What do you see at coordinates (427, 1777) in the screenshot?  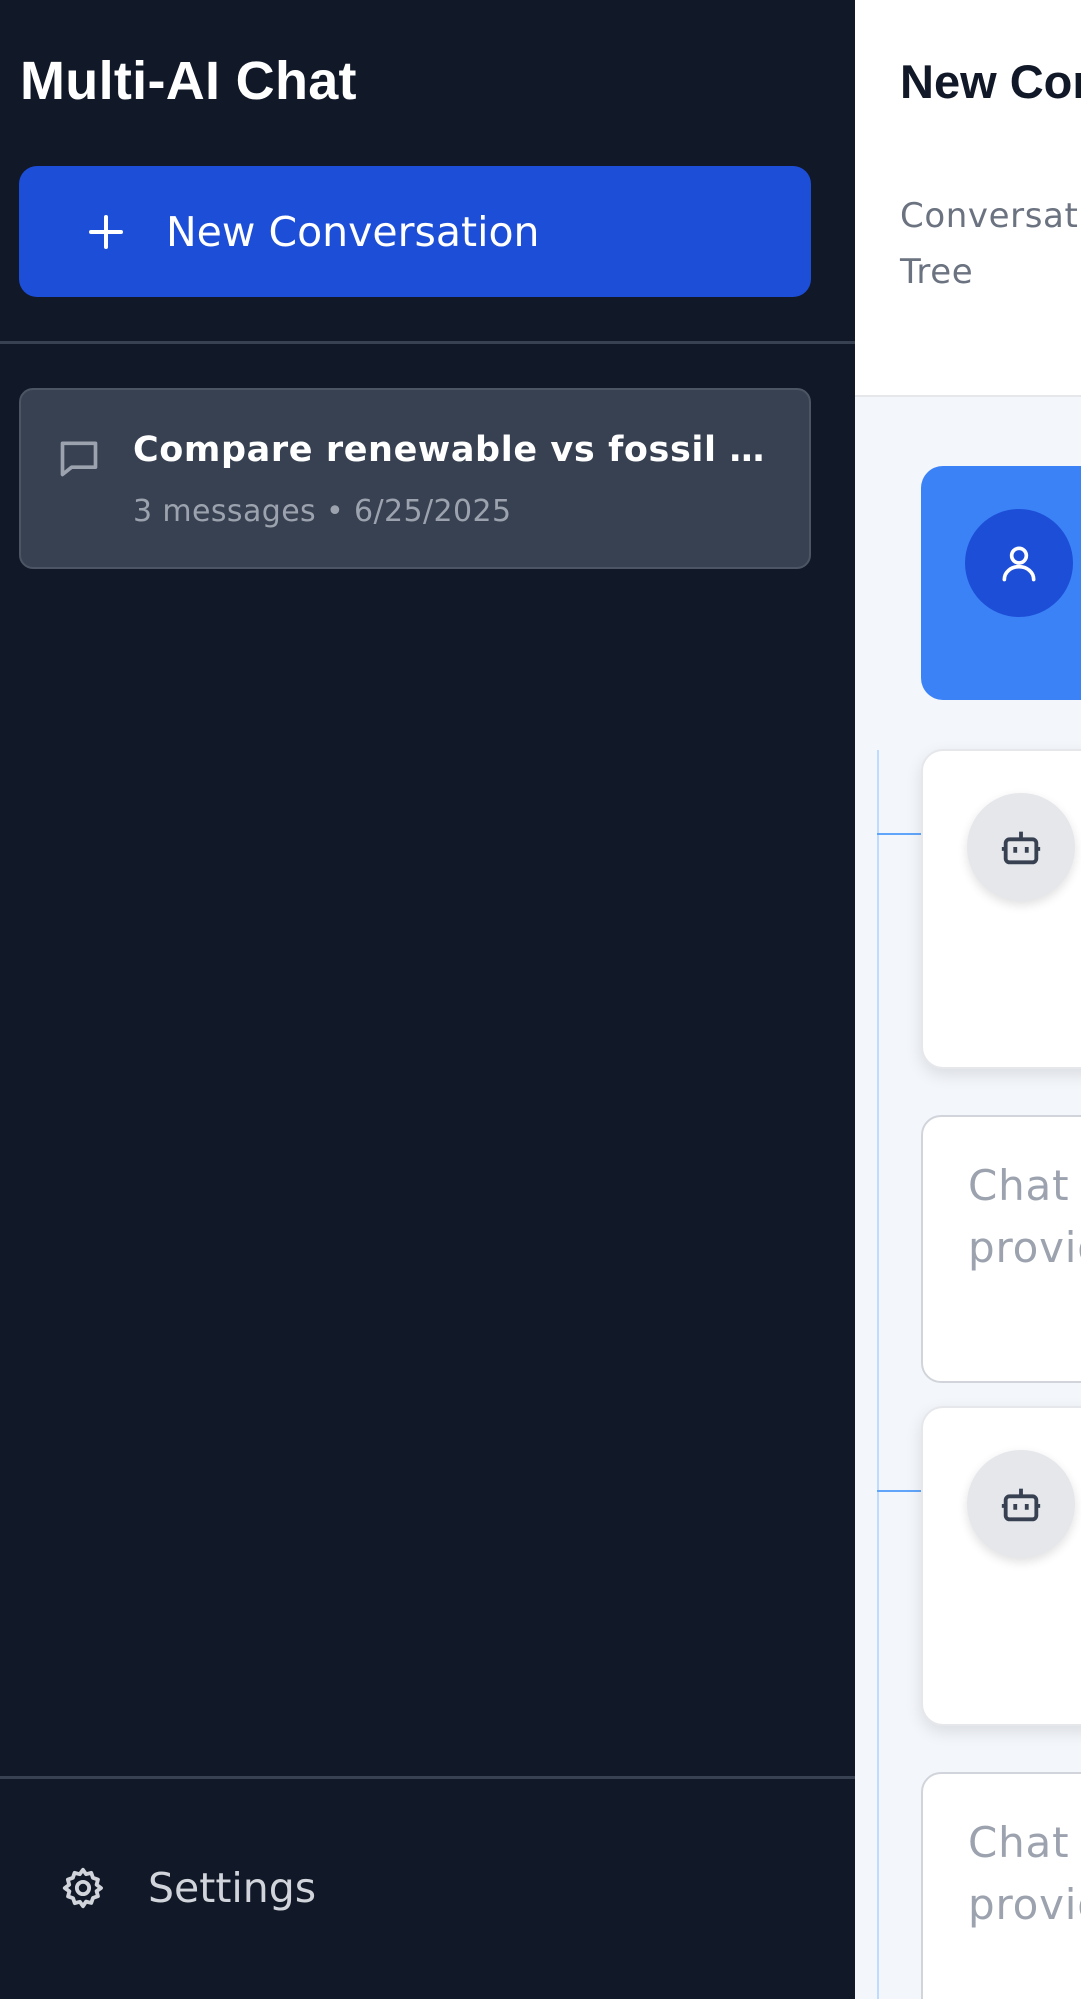 I see `sidebar-footer-divider` at bounding box center [427, 1777].